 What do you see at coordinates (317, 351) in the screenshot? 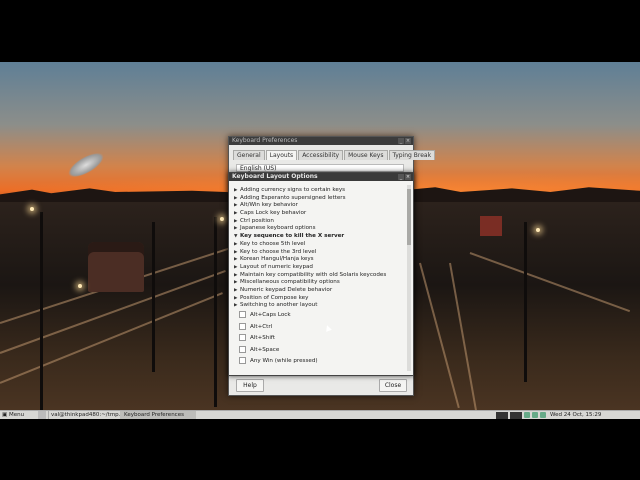
I see `suboption-checkbox: Alt+Space` at bounding box center [317, 351].